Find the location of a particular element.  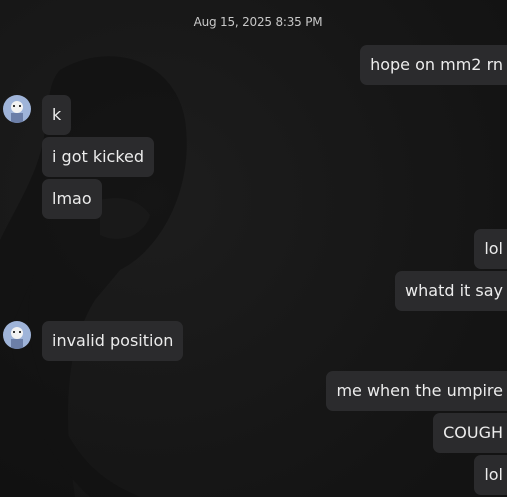

message-bubble-incoming: invalid position is located at coordinates (113, 341).